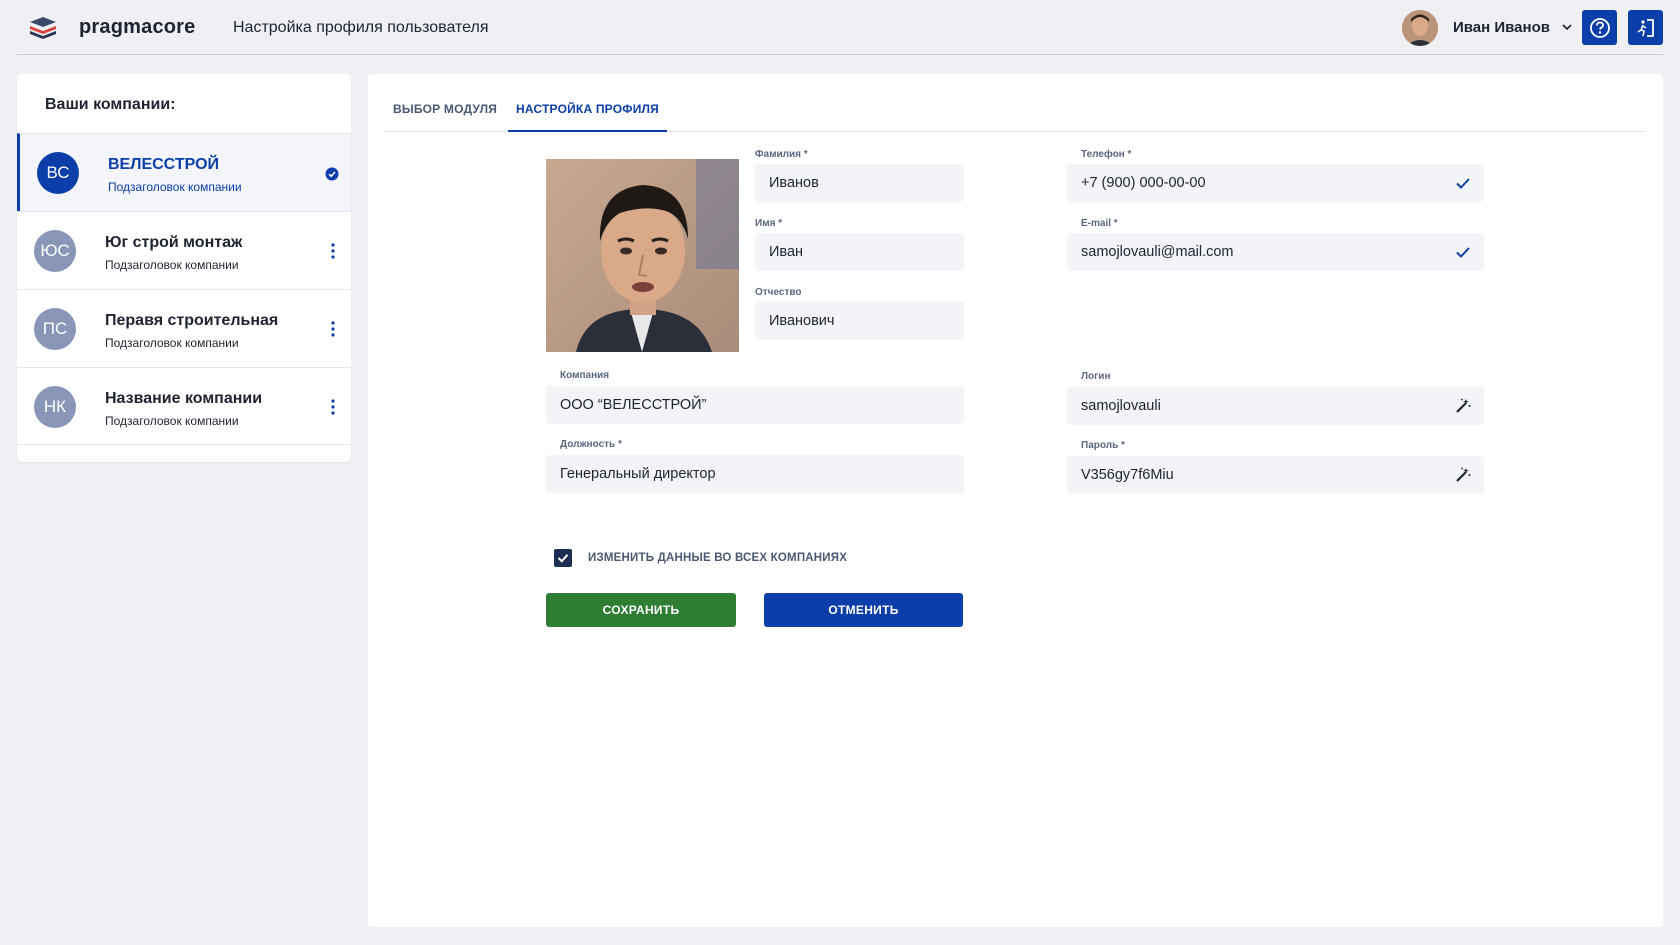 This screenshot has width=1680, height=945. I want to click on middle-name-field: Иванович, so click(859, 321).